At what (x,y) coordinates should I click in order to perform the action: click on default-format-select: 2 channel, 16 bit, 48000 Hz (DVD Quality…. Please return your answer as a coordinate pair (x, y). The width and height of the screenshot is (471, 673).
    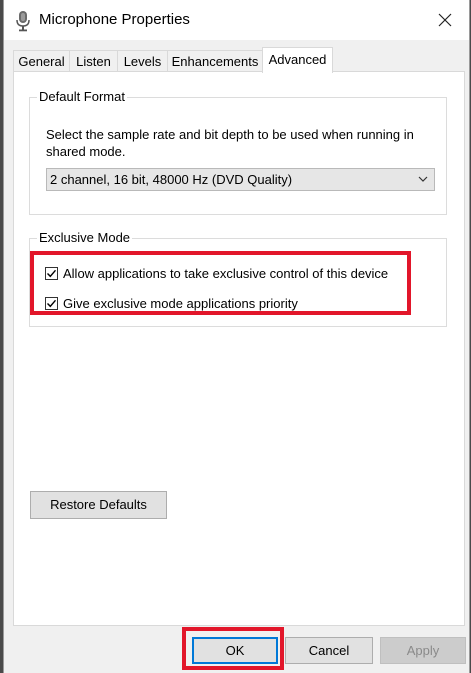
    Looking at the image, I should click on (240, 179).